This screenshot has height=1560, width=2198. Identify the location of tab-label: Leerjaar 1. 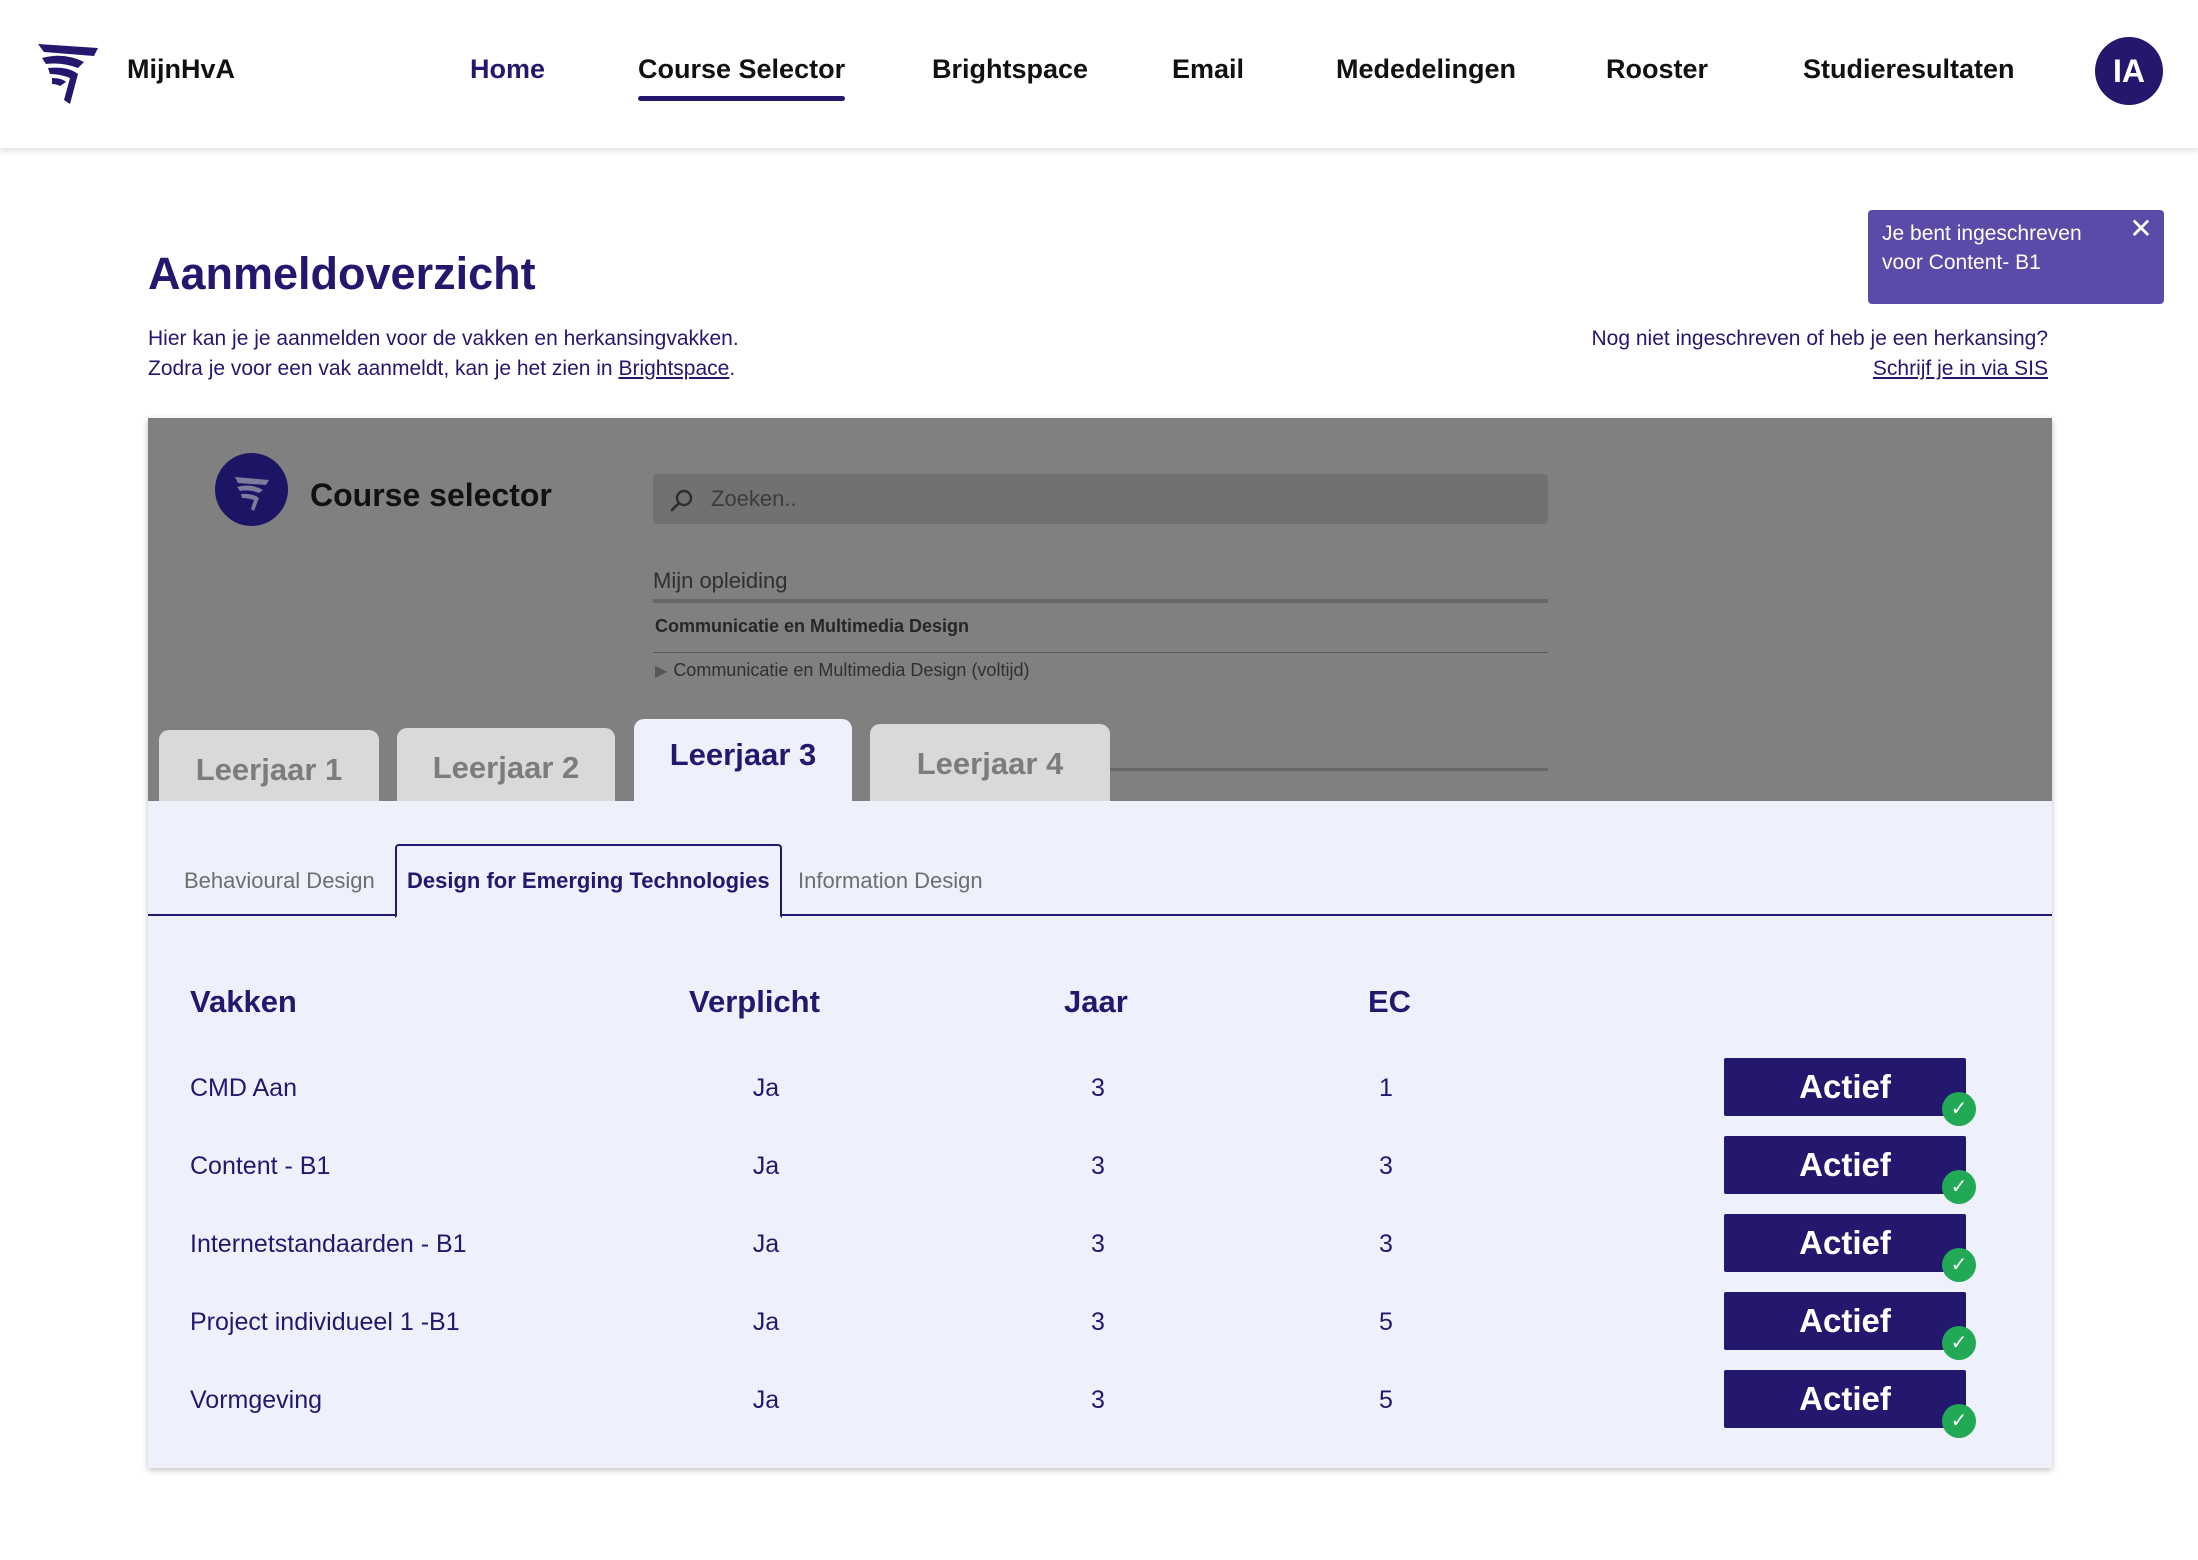
(269, 769).